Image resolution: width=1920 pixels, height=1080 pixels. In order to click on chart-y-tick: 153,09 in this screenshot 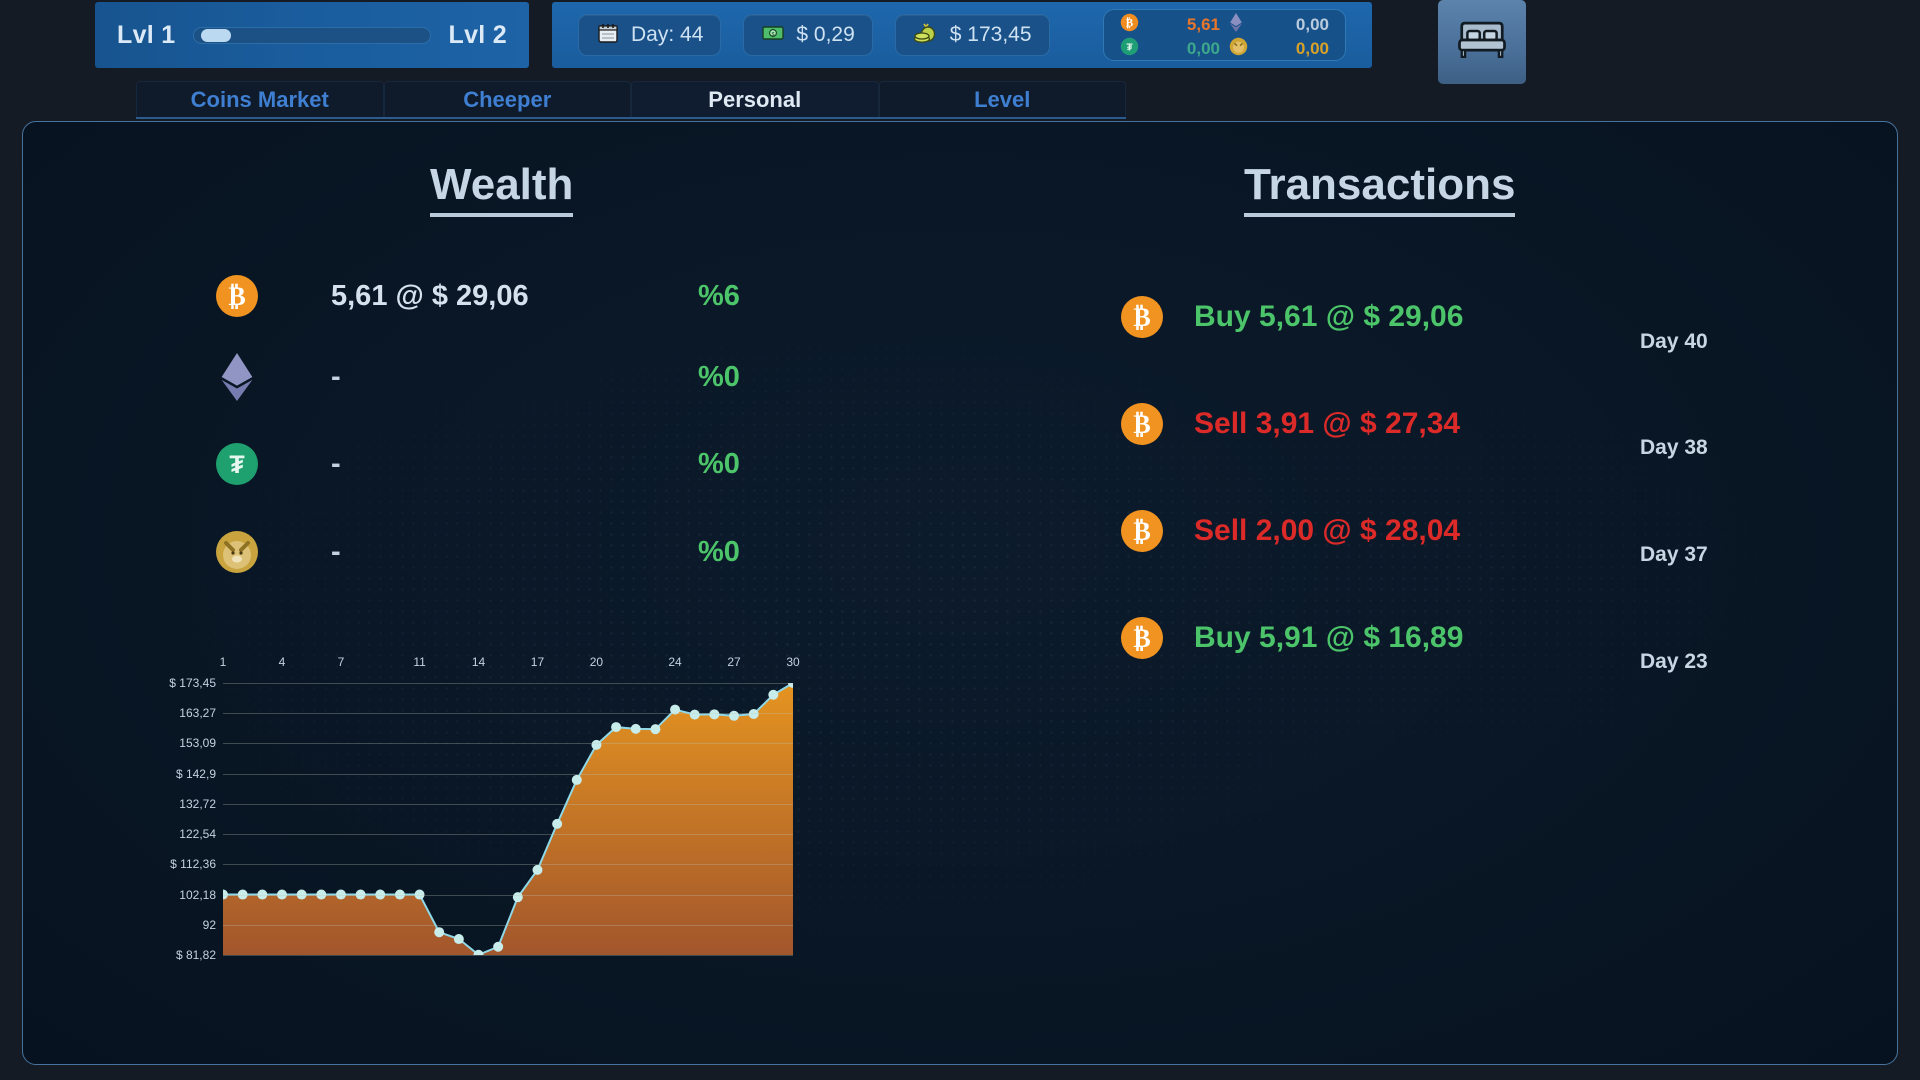, I will do `click(197, 743)`.